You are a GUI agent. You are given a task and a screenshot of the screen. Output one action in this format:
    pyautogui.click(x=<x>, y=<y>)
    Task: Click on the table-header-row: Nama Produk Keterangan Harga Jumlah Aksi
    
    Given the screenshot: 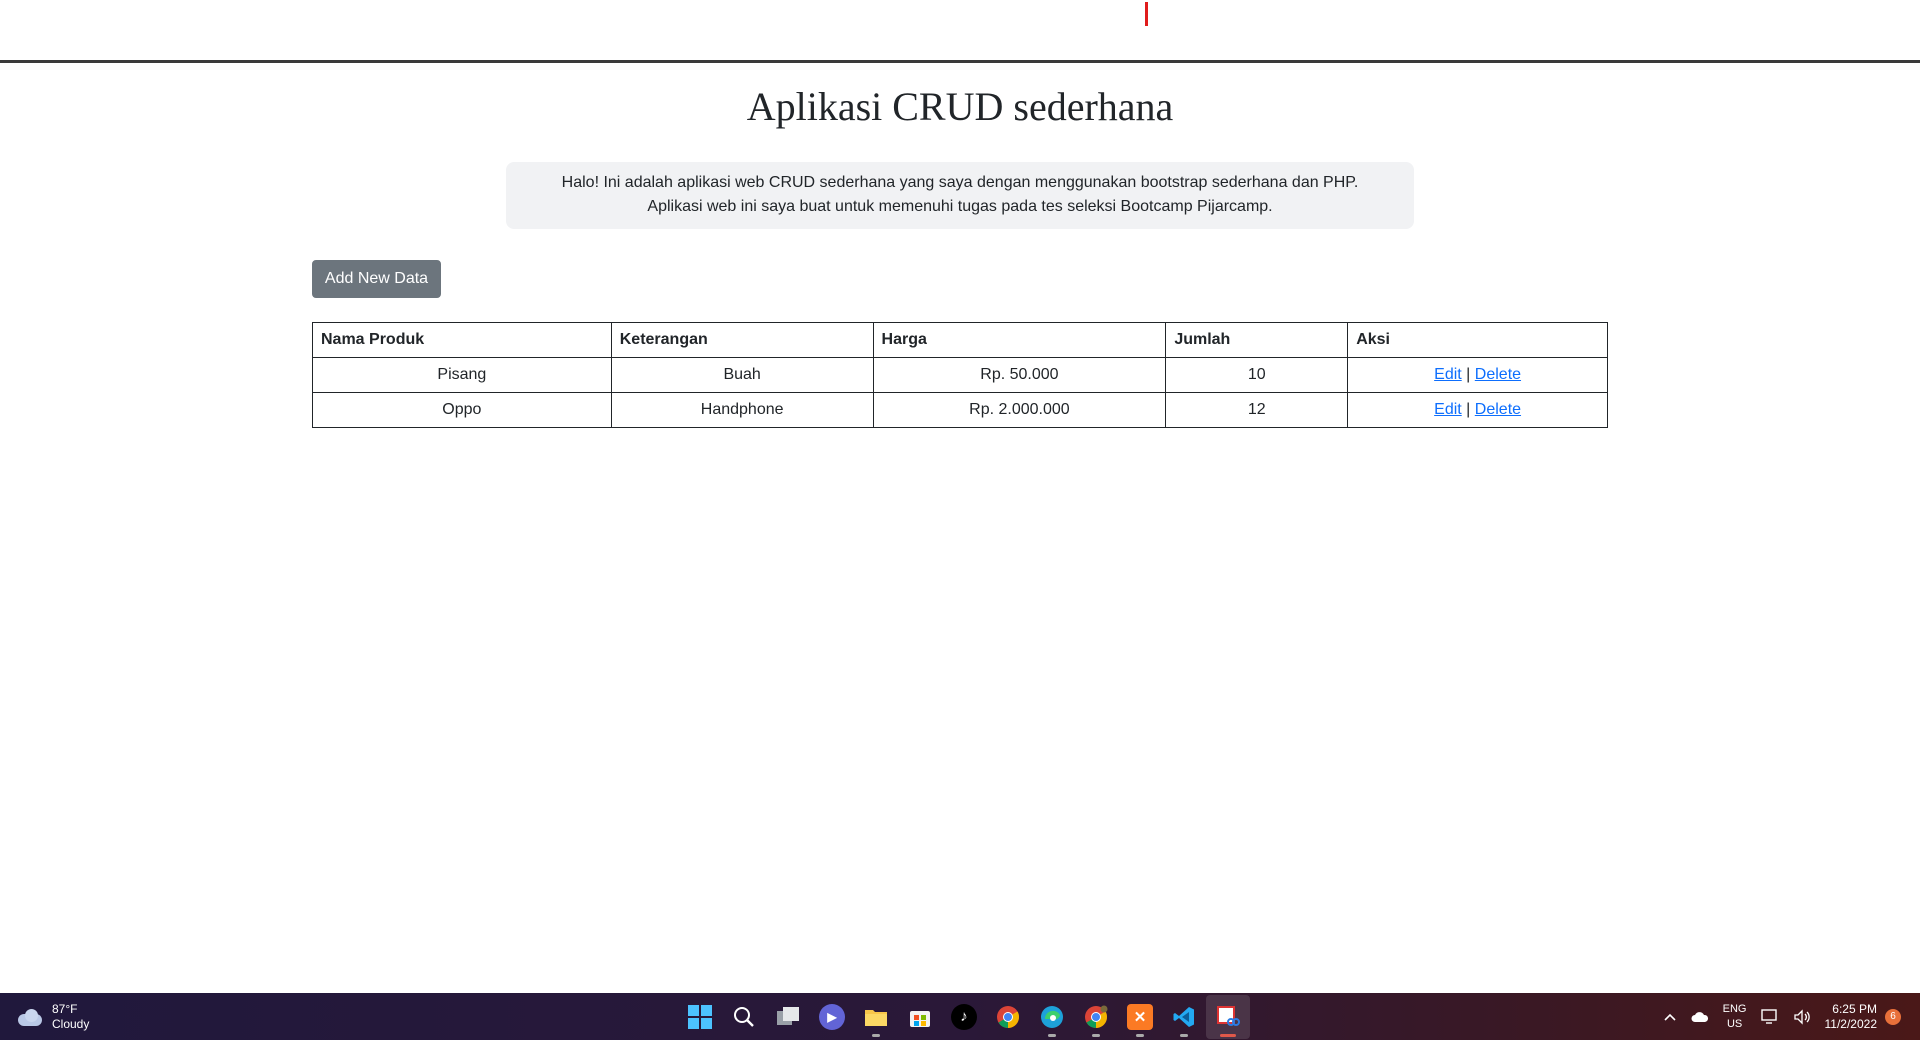 What is the action you would take?
    pyautogui.click(x=960, y=340)
    